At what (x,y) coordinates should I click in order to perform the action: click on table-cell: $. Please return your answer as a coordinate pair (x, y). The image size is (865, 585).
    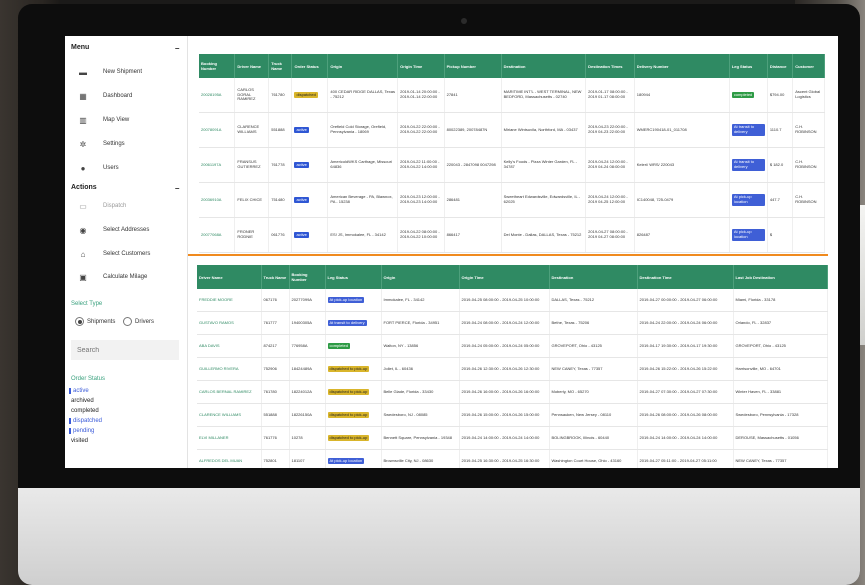
    Looking at the image, I should click on (780, 235).